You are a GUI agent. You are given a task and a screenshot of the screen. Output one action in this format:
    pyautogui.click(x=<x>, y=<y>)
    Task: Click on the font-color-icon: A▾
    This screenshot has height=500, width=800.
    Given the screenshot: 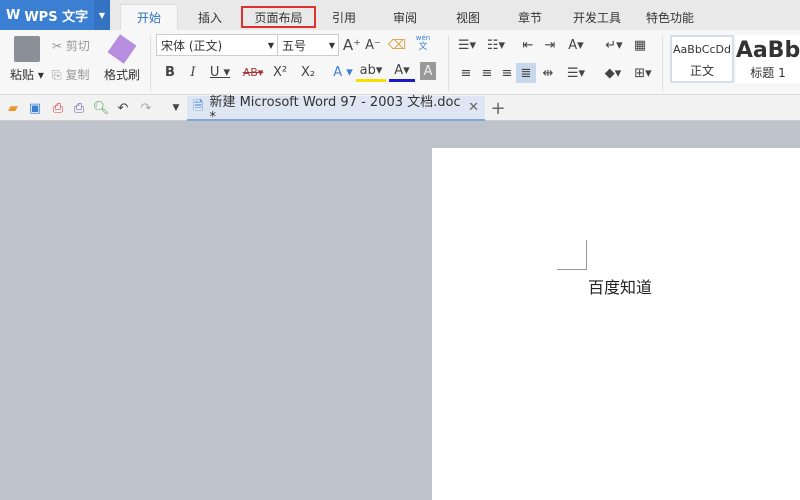 What is the action you would take?
    pyautogui.click(x=402, y=72)
    